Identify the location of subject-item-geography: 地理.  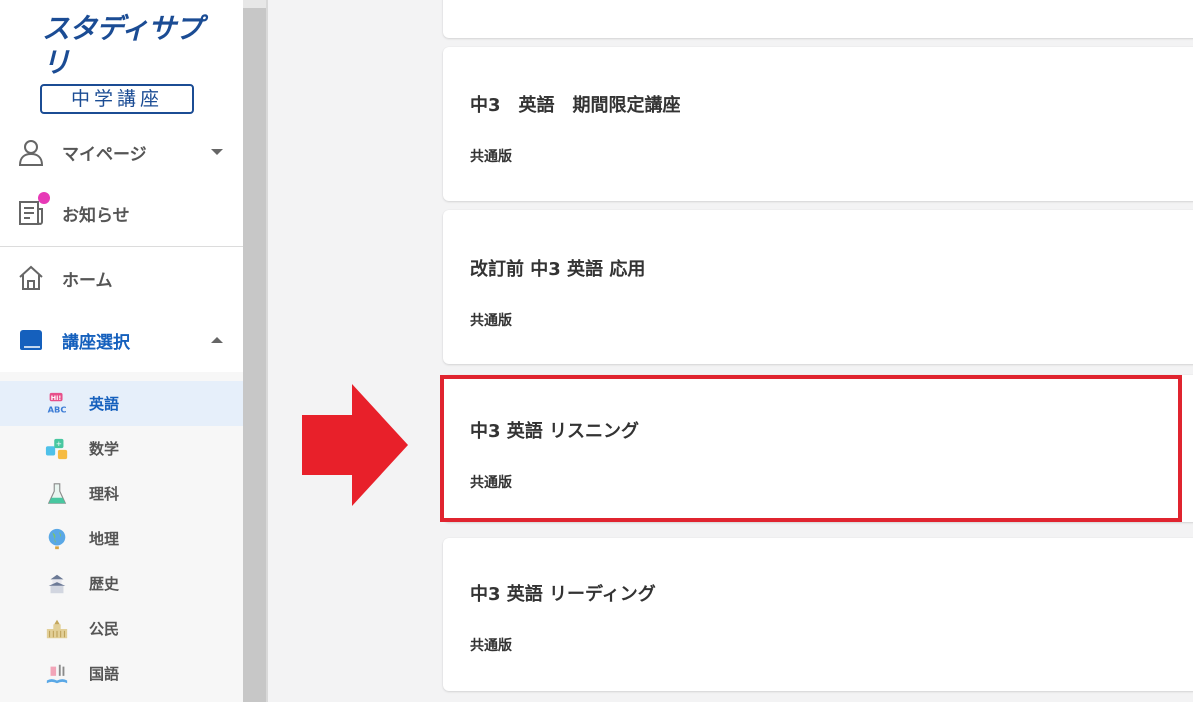
(121, 538).